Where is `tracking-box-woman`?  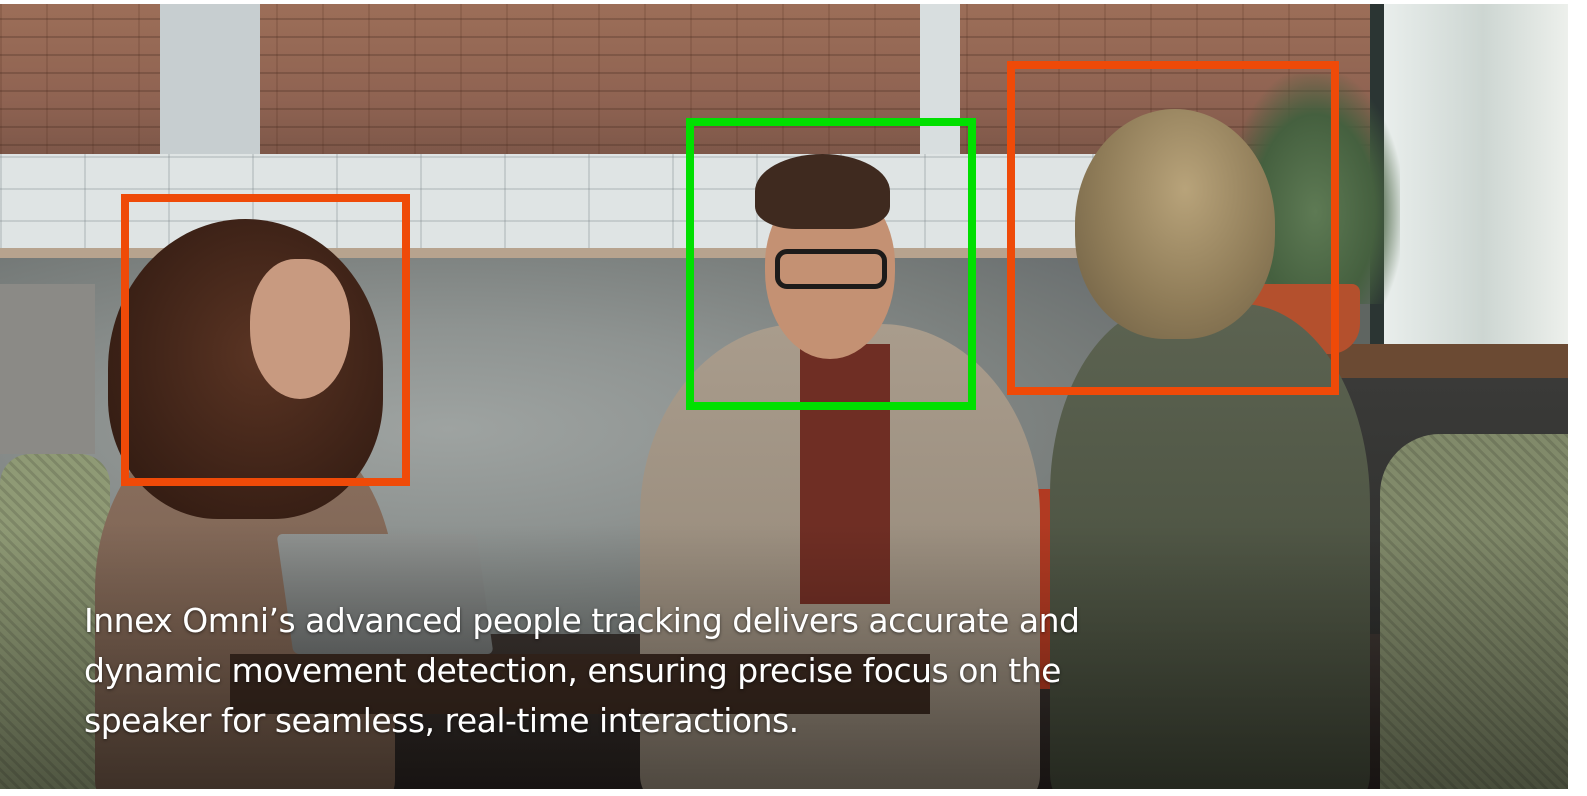
tracking-box-woman is located at coordinates (265, 340).